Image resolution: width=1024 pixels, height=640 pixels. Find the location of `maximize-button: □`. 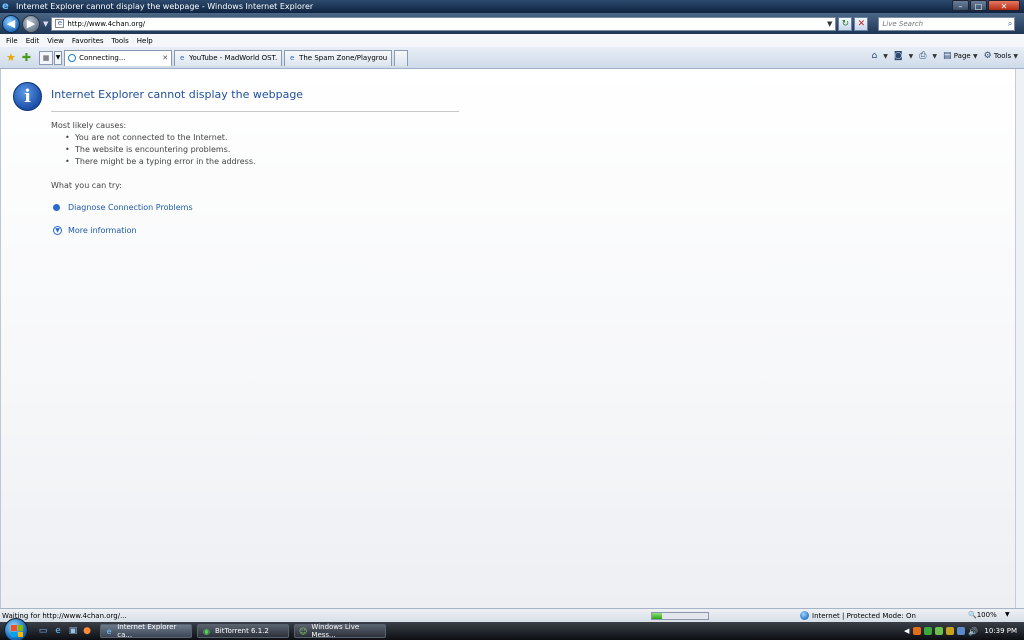

maximize-button: □ is located at coordinates (978, 5).